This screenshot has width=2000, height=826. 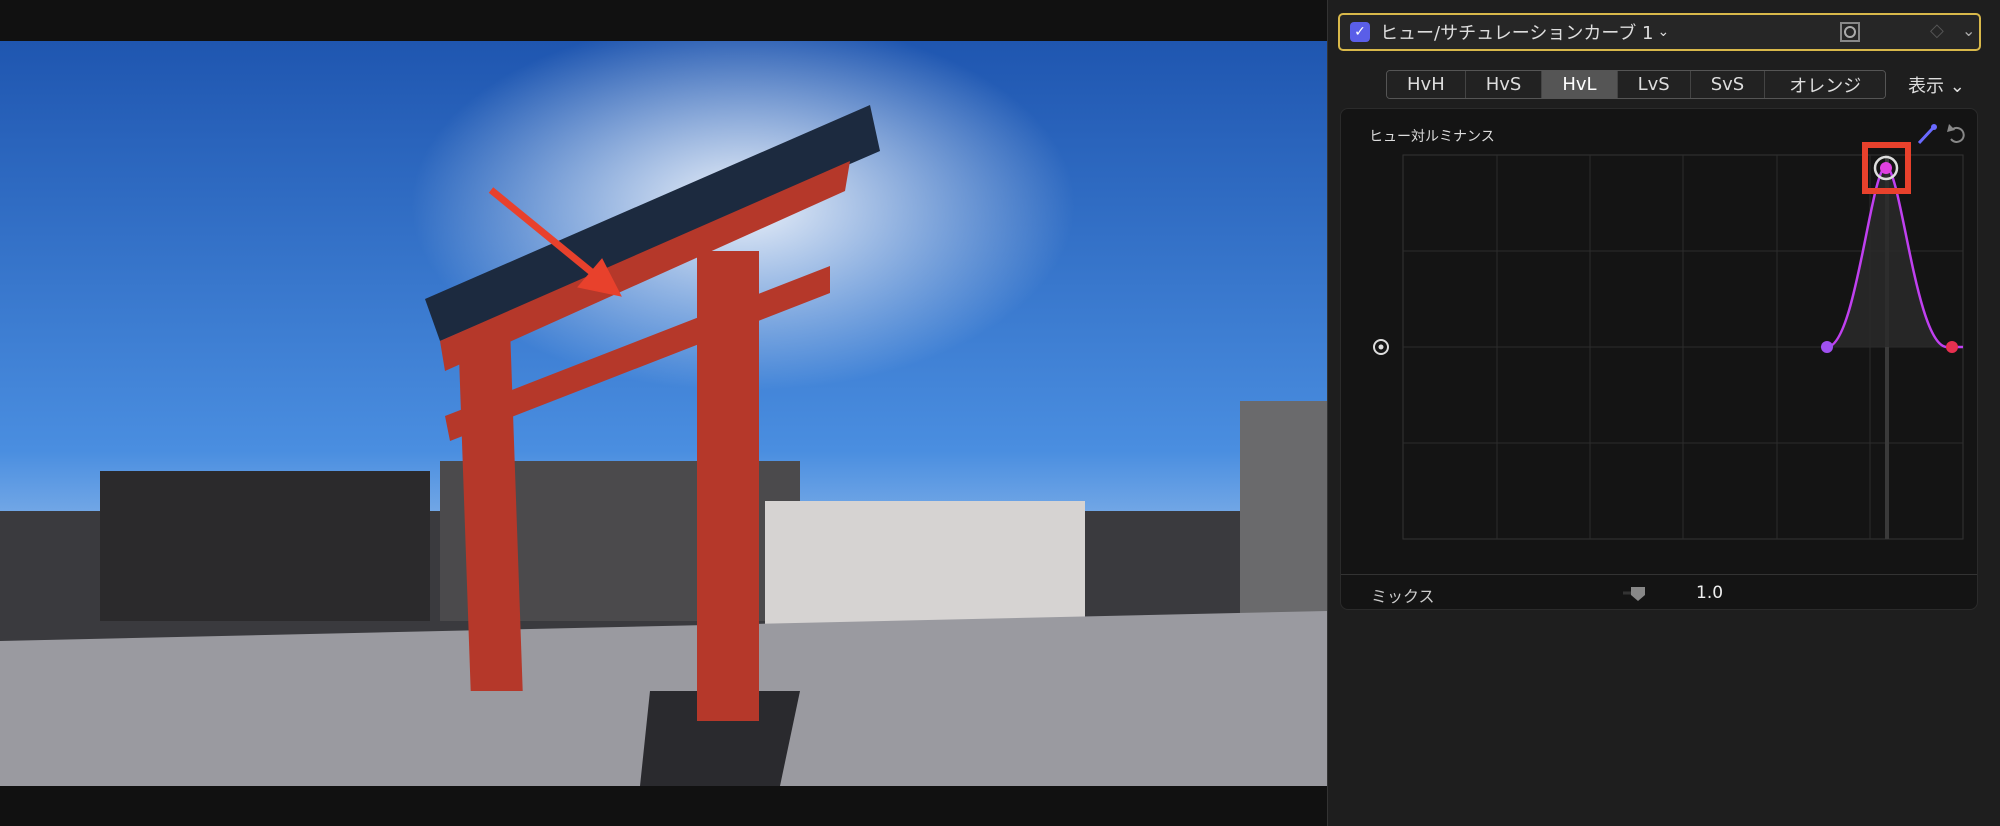 I want to click on curve-tabs: HvH HvS HvL LvS SvS オレンジ, so click(x=1636, y=84).